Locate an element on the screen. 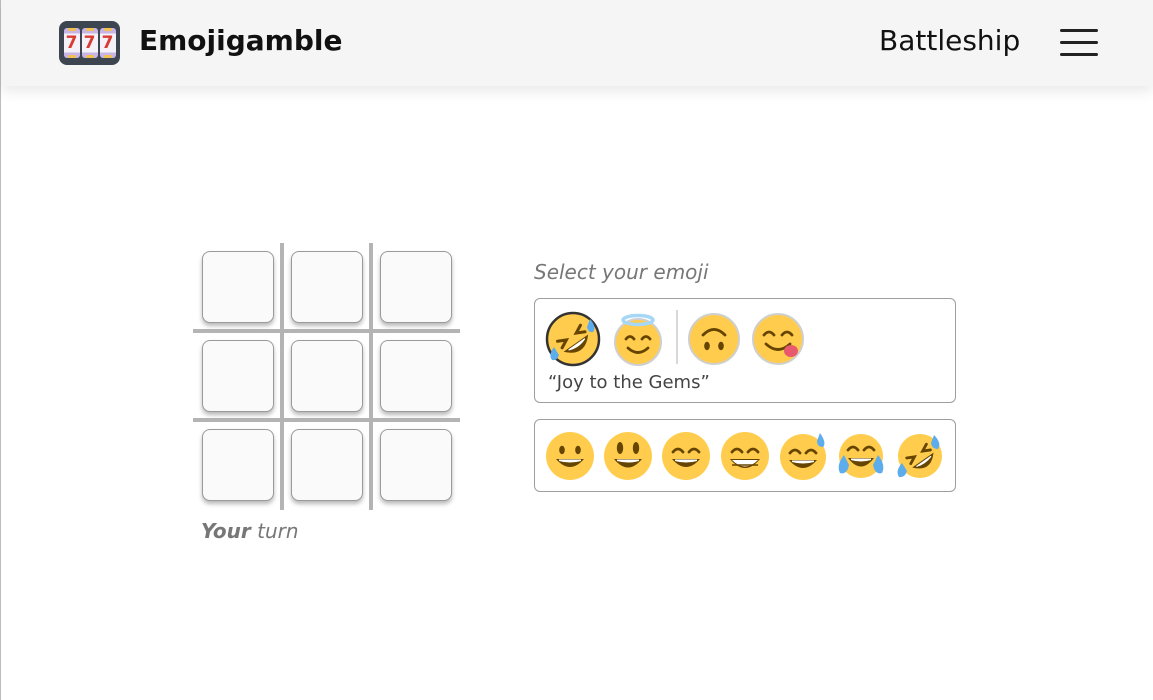 The width and height of the screenshot is (1153, 700). grinning-face-icon is located at coordinates (570, 456).